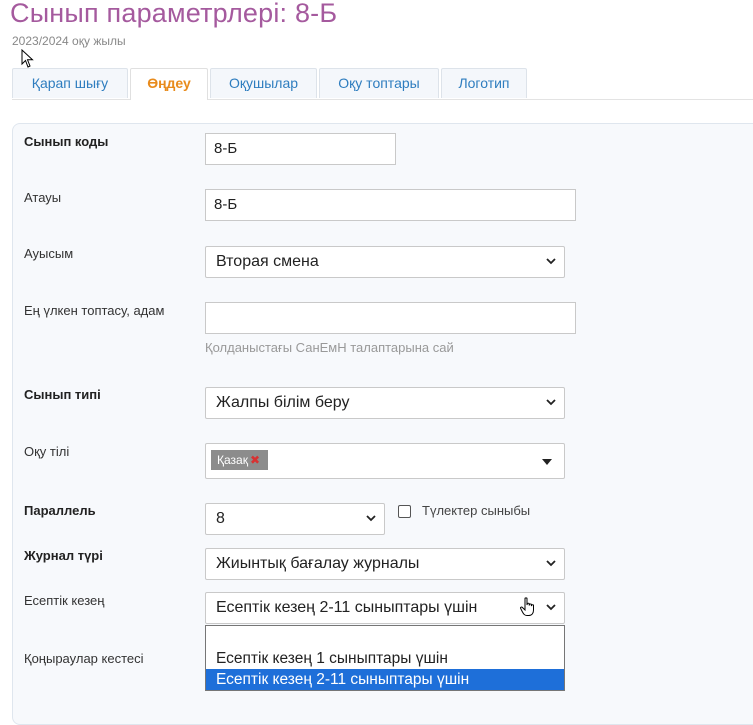 The width and height of the screenshot is (753, 725). I want to click on class-type-select: Жалпы білім беру, so click(385, 403).